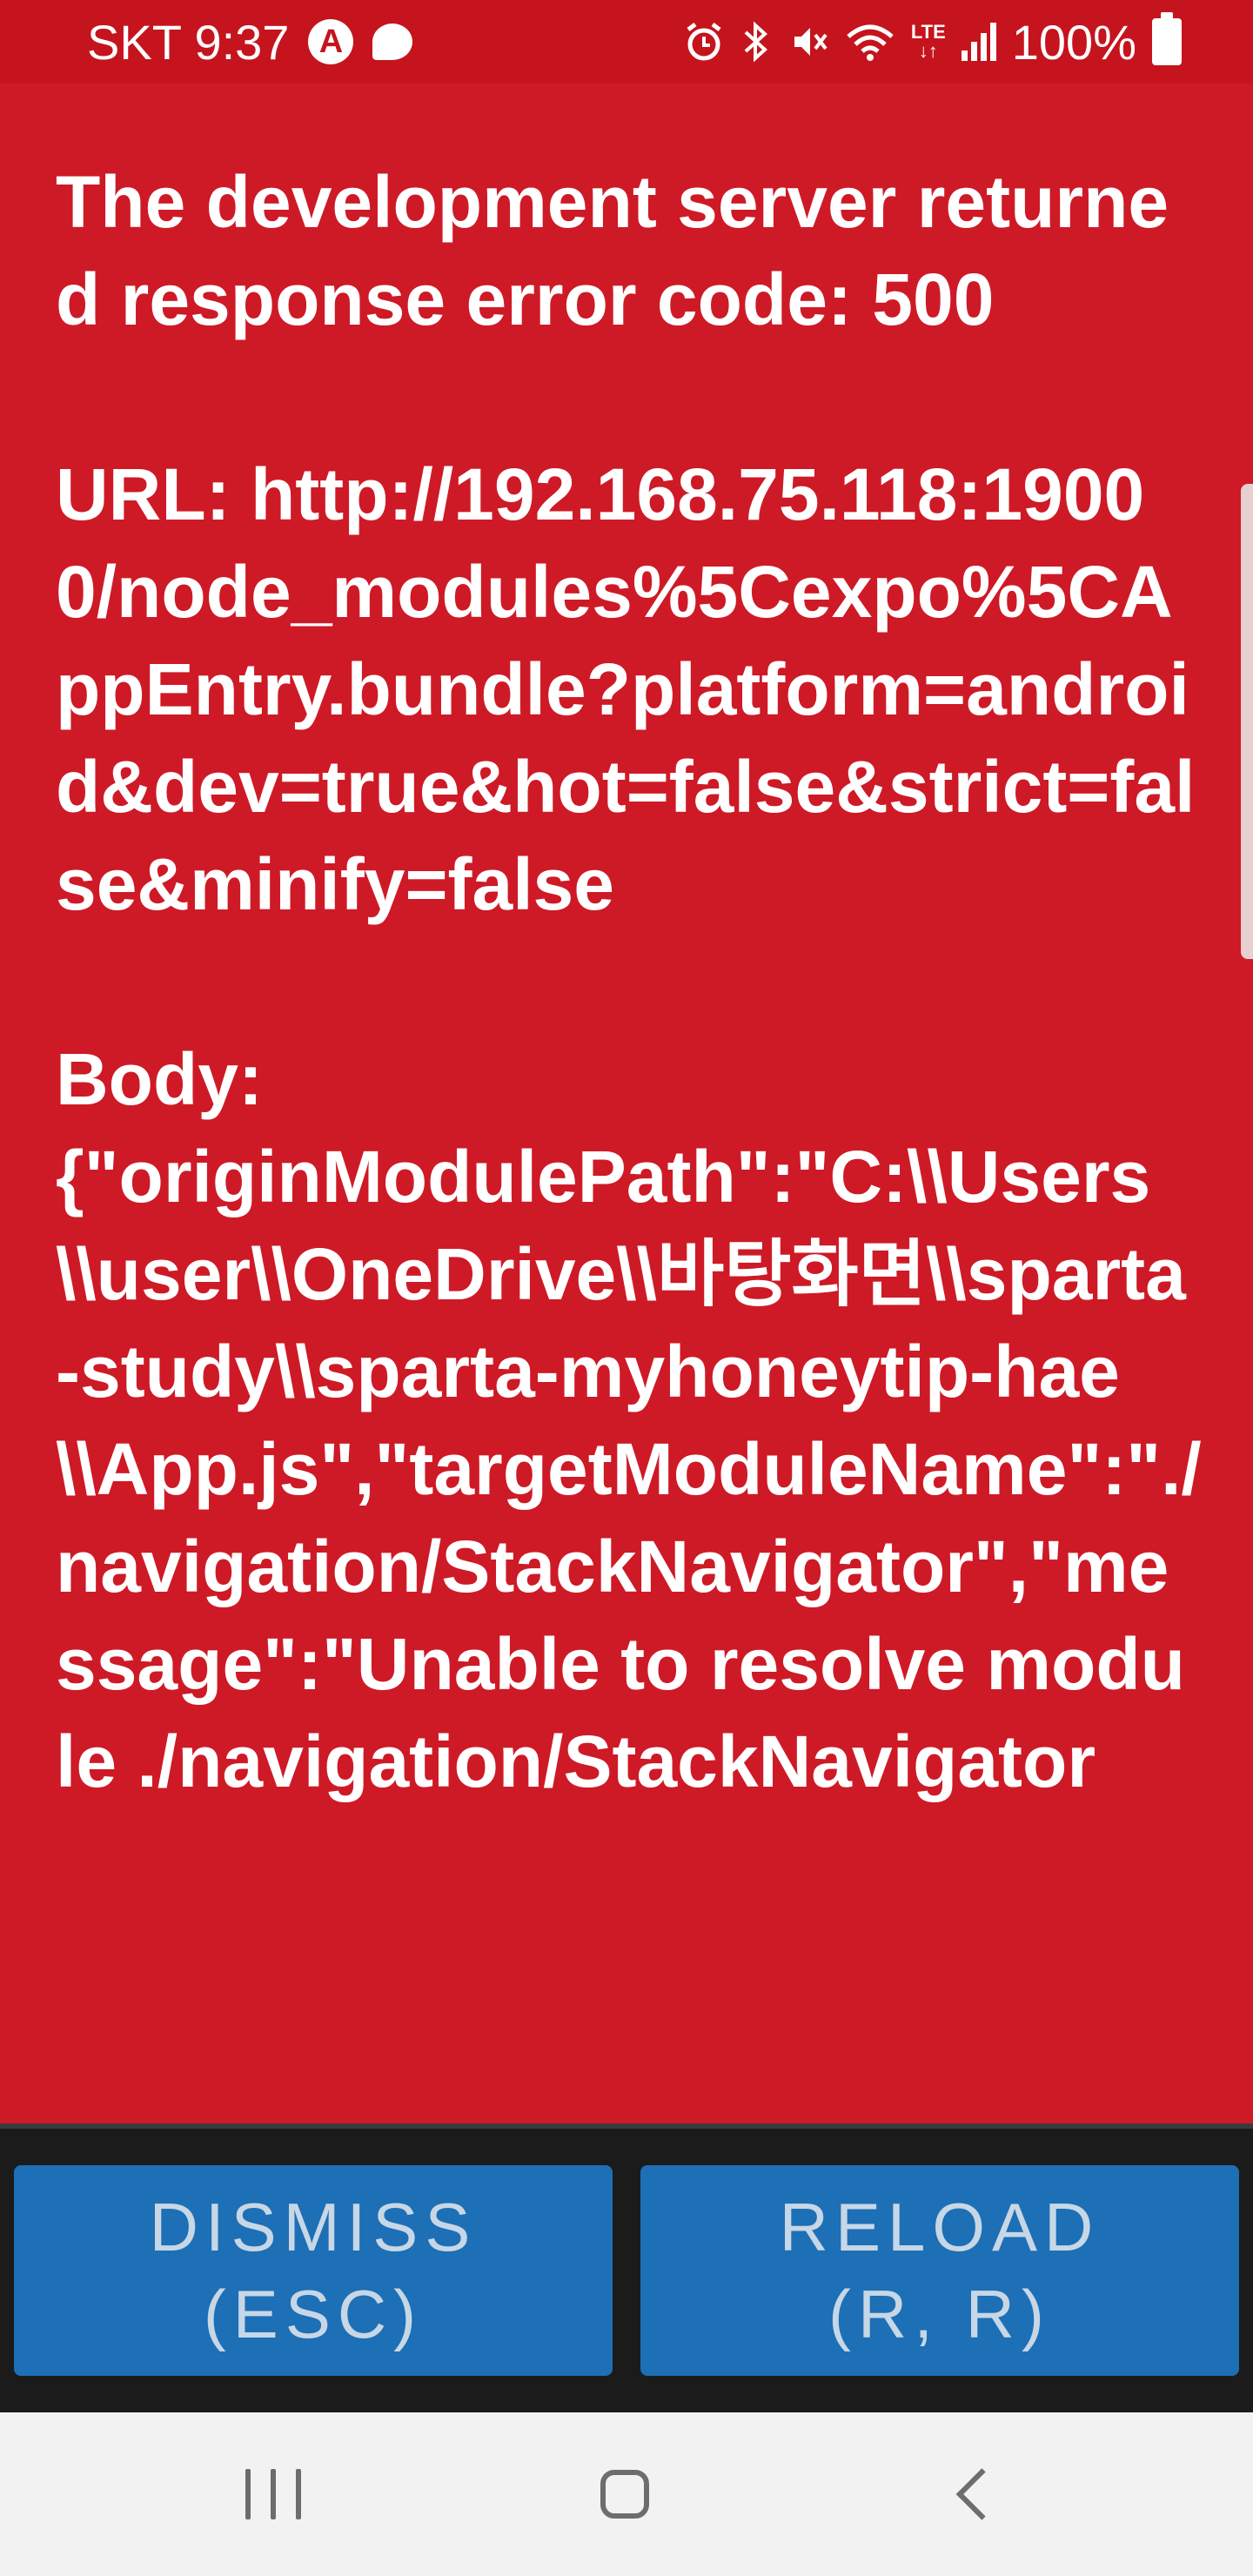 The image size is (1253, 2576). What do you see at coordinates (313, 2314) in the screenshot?
I see `dismiss-shortcut: (ESC)` at bounding box center [313, 2314].